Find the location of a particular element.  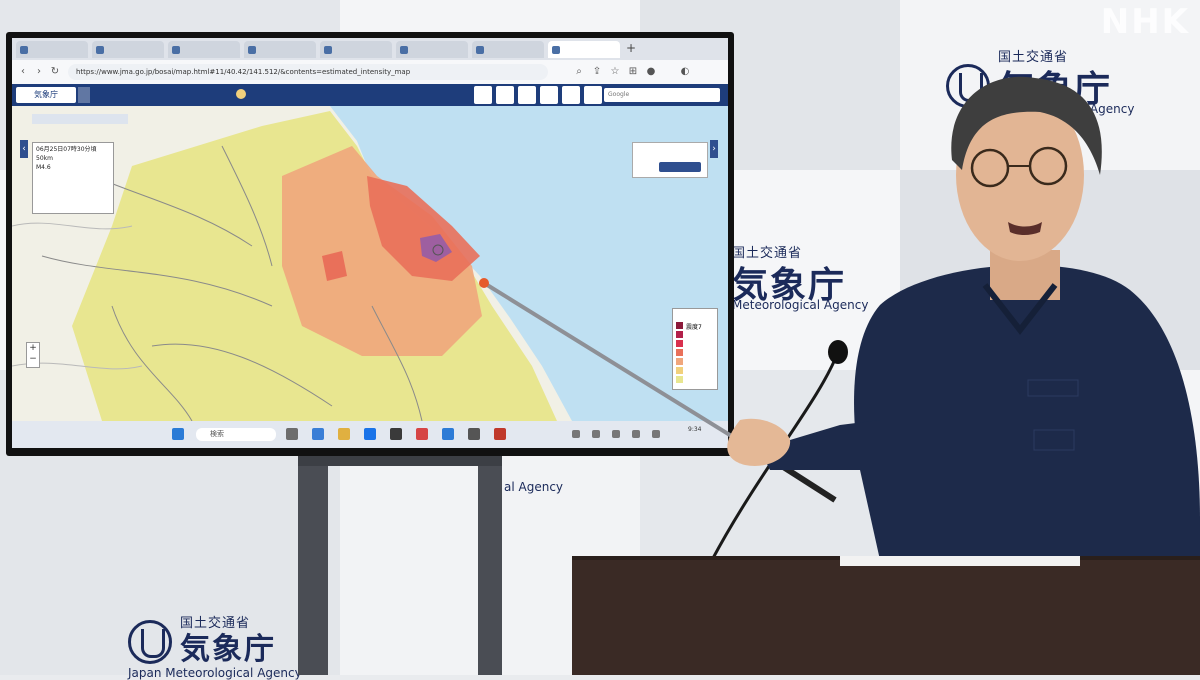

chest-emblem is located at coordinates (1053, 388).